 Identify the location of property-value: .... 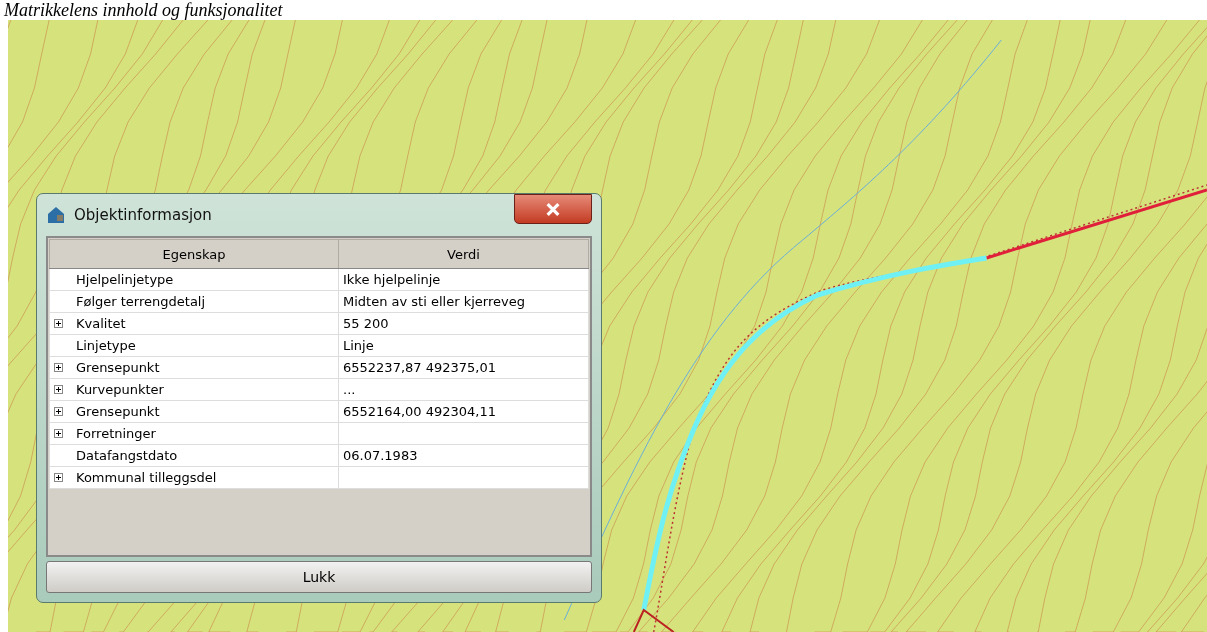
(349, 389).